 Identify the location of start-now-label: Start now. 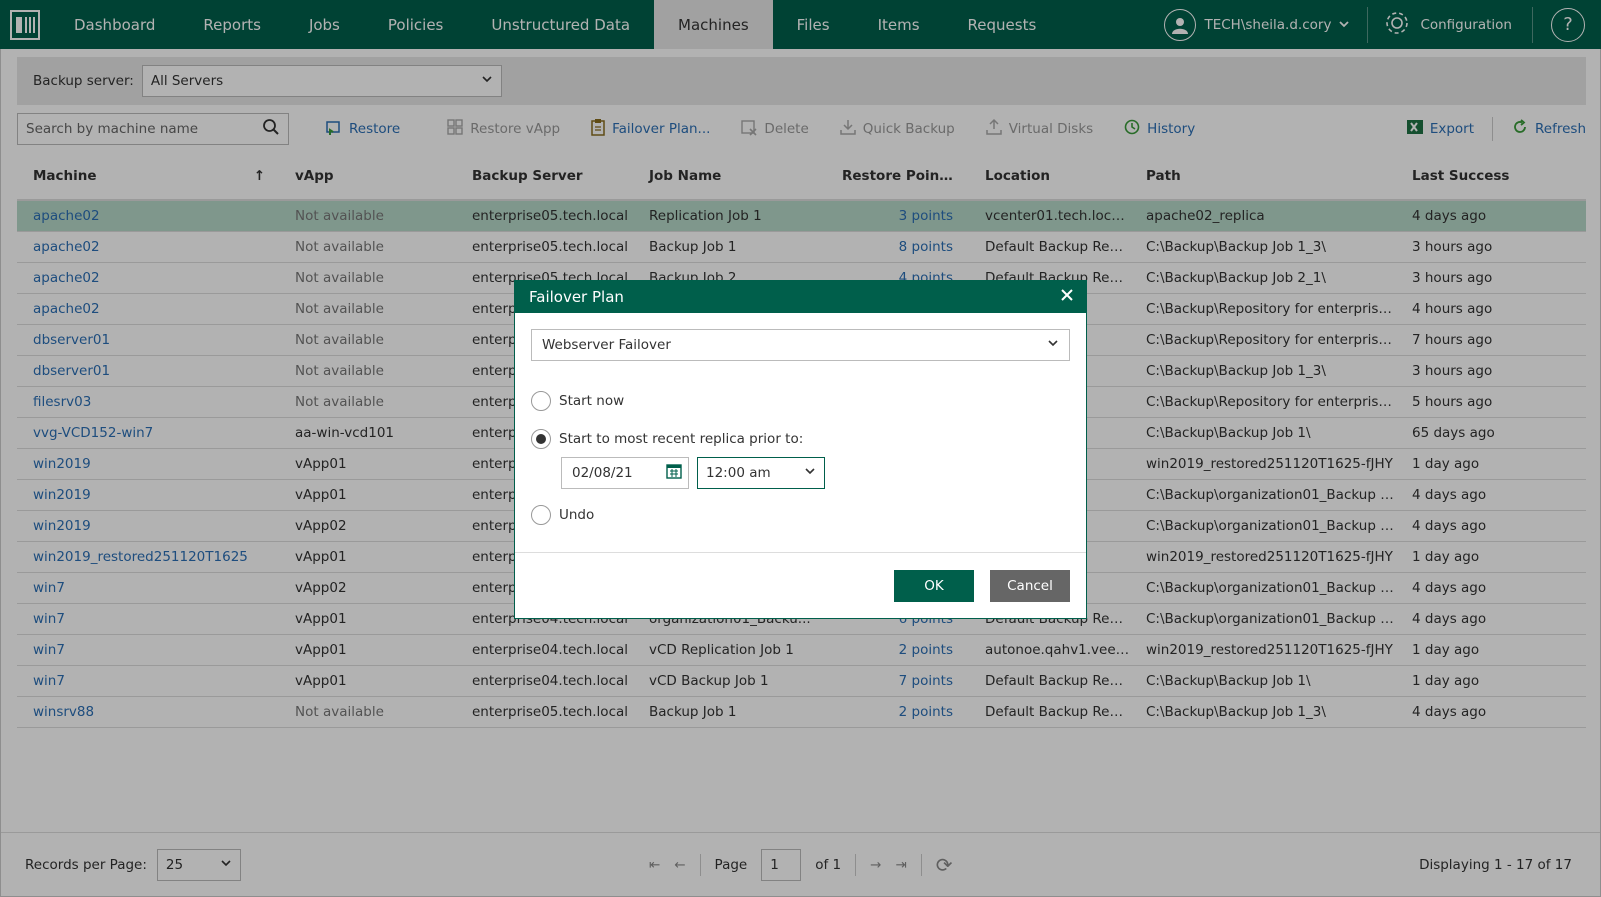
(592, 401).